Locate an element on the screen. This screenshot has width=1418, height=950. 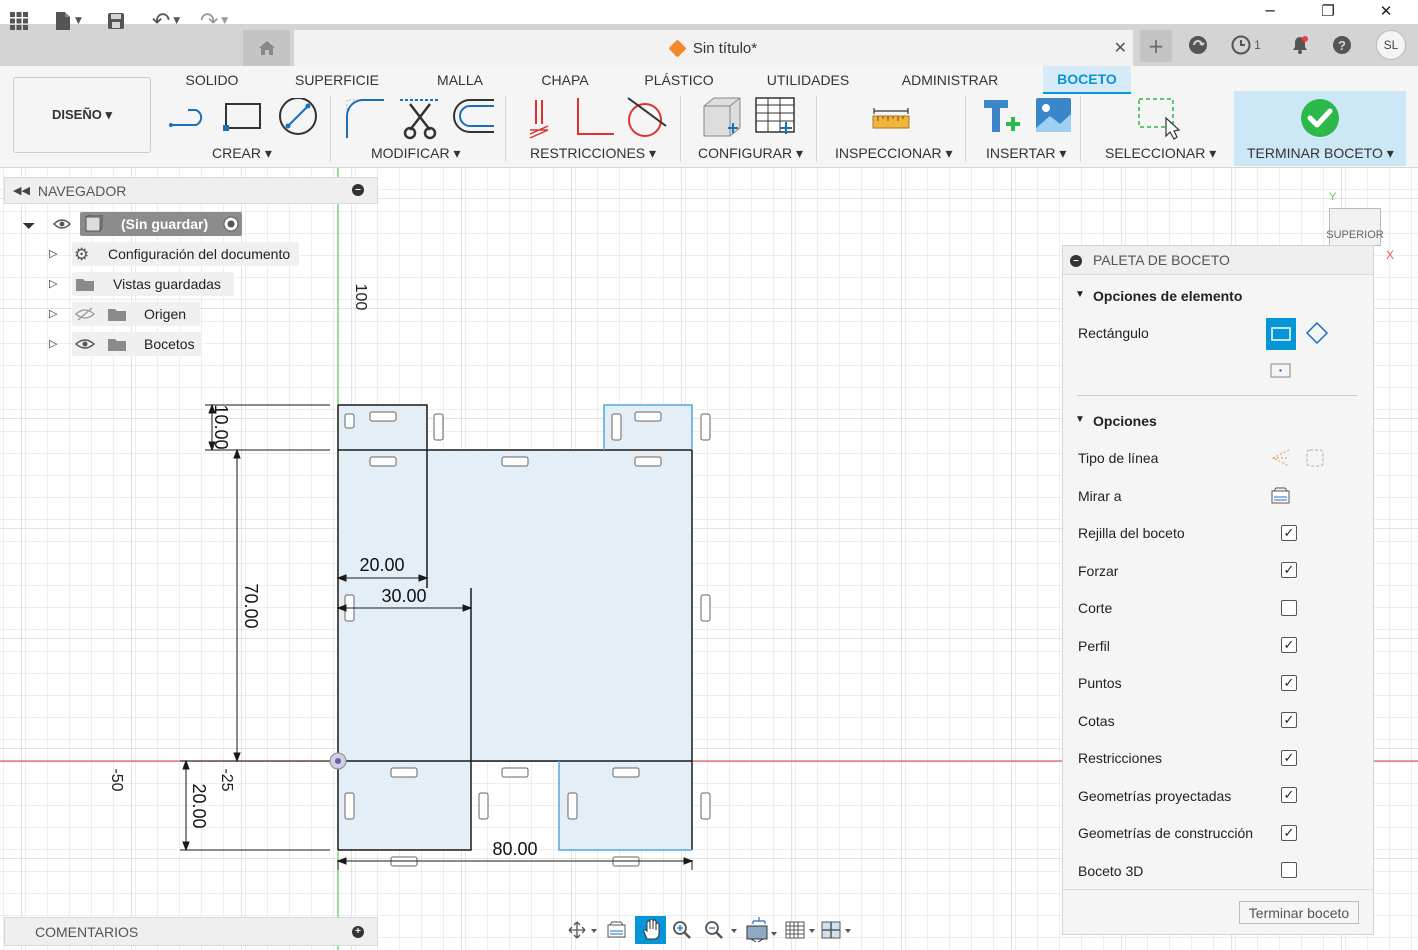
restore-button: ❐ is located at coordinates (1328, 11).